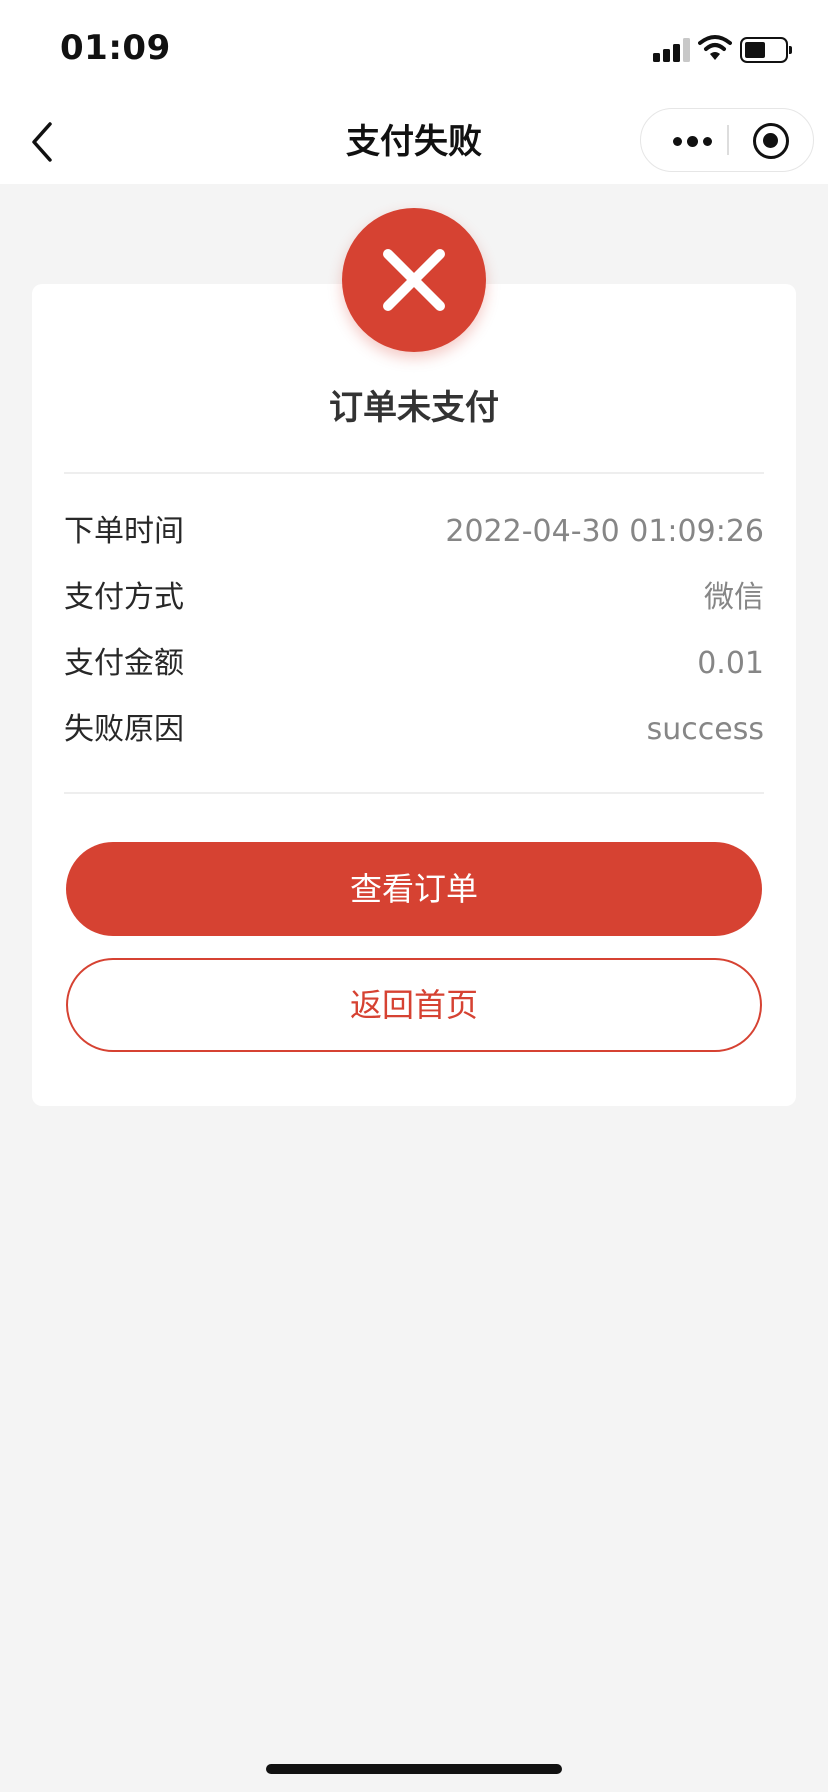 Image resolution: width=828 pixels, height=1792 pixels. What do you see at coordinates (124, 663) in the screenshot?
I see `detail-label: 支付金额` at bounding box center [124, 663].